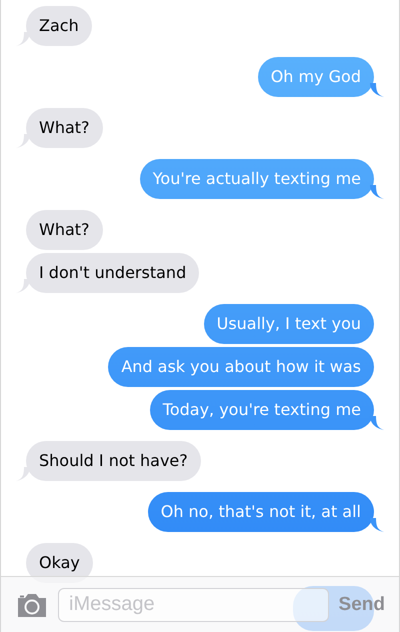 Image resolution: width=400 pixels, height=632 pixels. Describe the element at coordinates (321, 77) in the screenshot. I see `message-bubble: Oh my God` at that location.